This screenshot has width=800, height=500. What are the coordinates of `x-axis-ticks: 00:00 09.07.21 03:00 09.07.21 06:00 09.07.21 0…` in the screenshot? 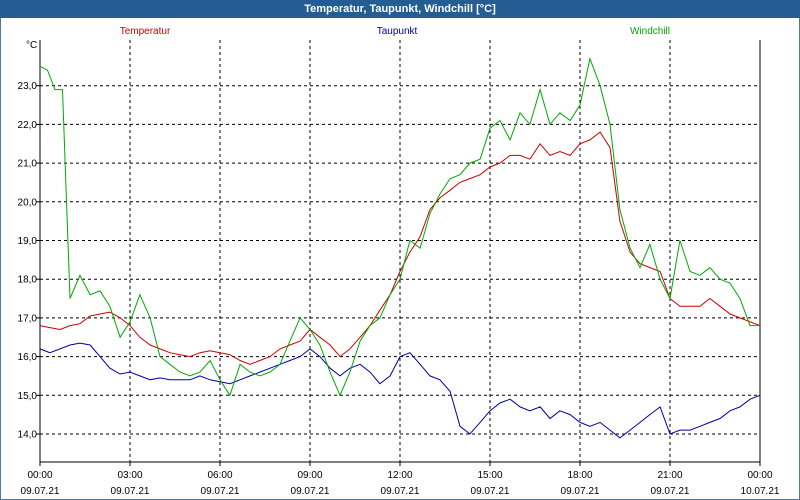 It's located at (400, 479).